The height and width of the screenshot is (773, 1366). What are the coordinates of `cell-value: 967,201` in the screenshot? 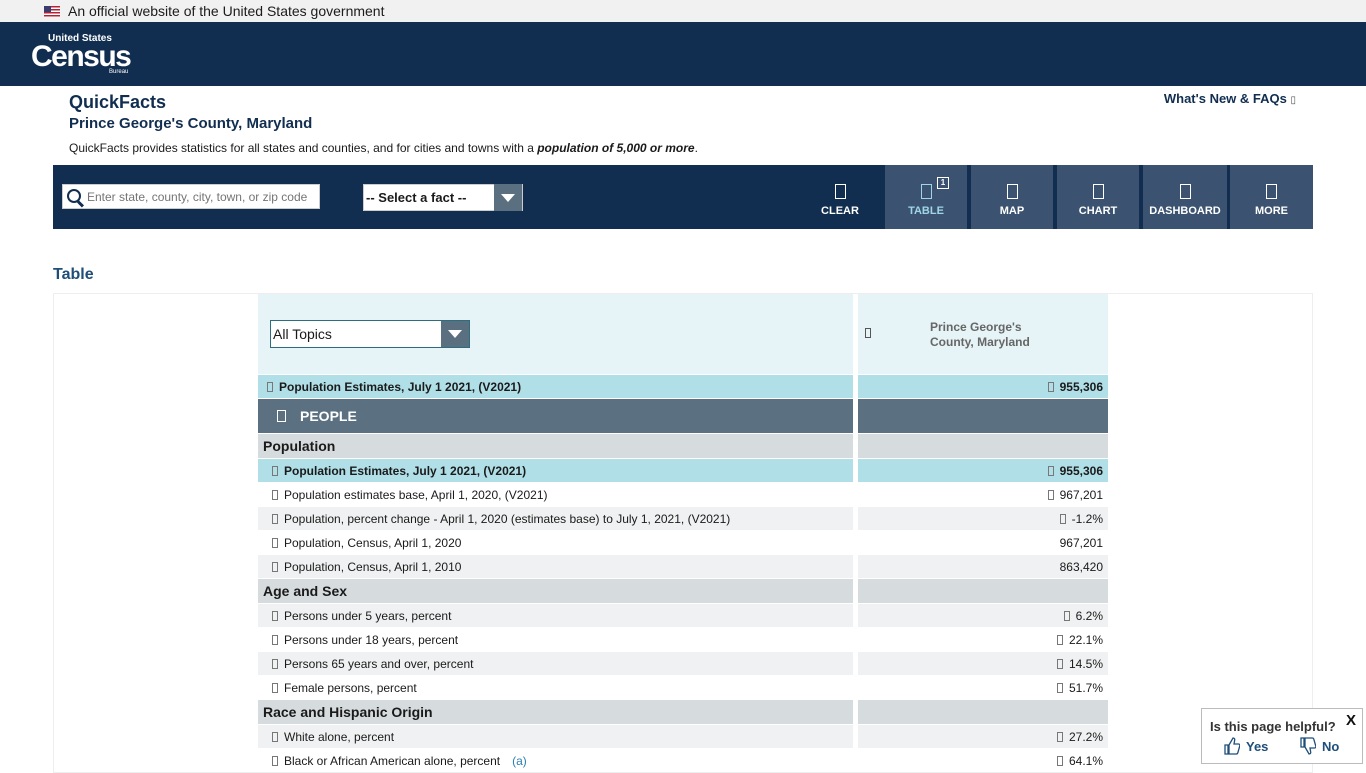 It's located at (1081, 494).